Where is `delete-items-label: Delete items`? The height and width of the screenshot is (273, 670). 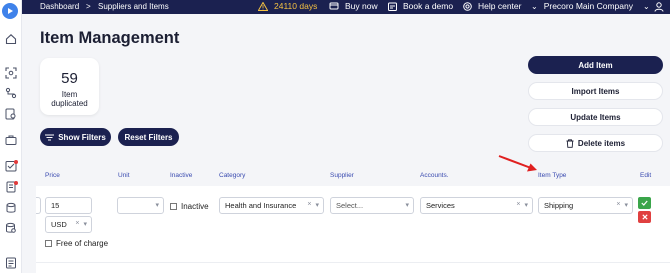 delete-items-label: Delete items is located at coordinates (601, 143).